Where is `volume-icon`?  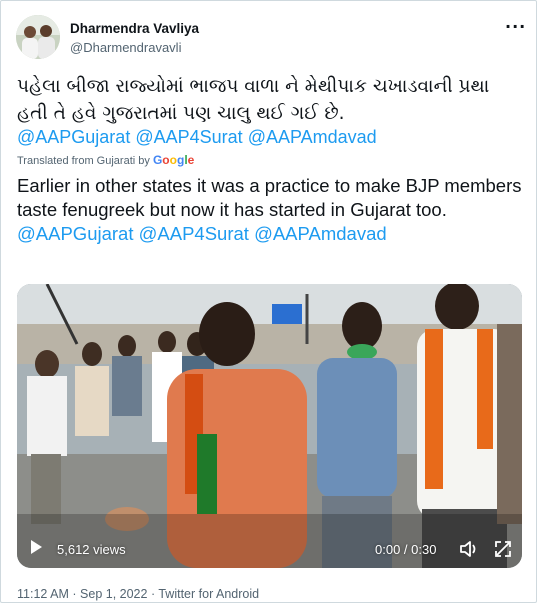 volume-icon is located at coordinates (469, 551).